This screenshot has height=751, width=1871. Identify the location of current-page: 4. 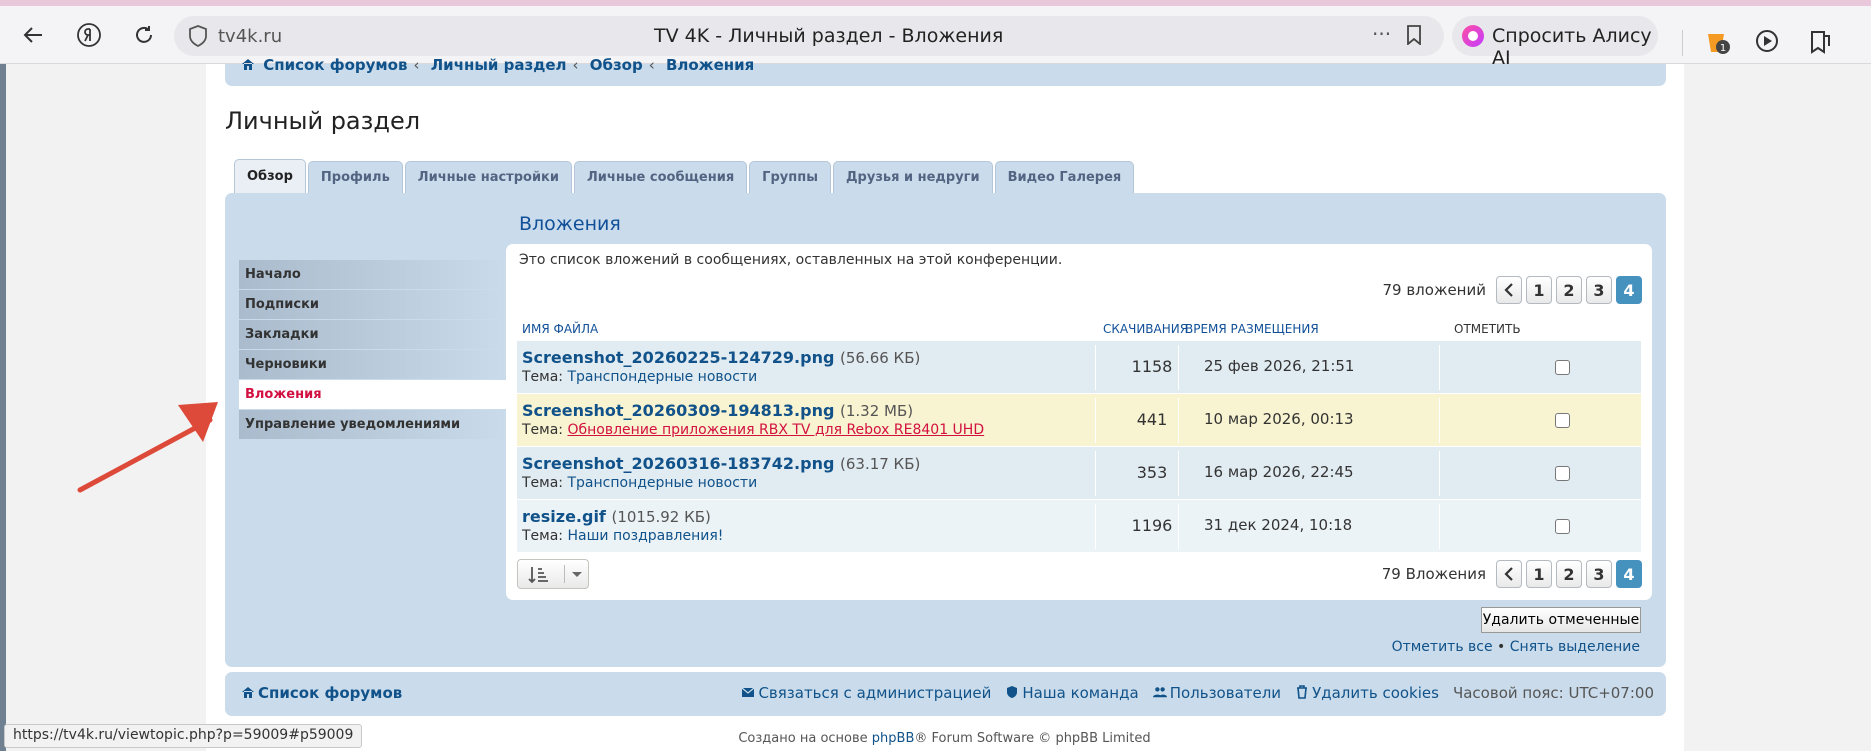
(1629, 574).